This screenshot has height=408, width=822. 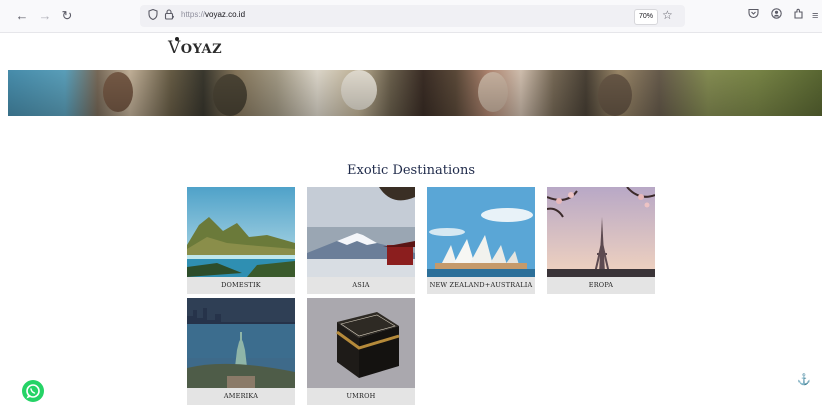 What do you see at coordinates (481, 285) in the screenshot?
I see `destination-label: NEW ZEALAND+AUSTRALIA` at bounding box center [481, 285].